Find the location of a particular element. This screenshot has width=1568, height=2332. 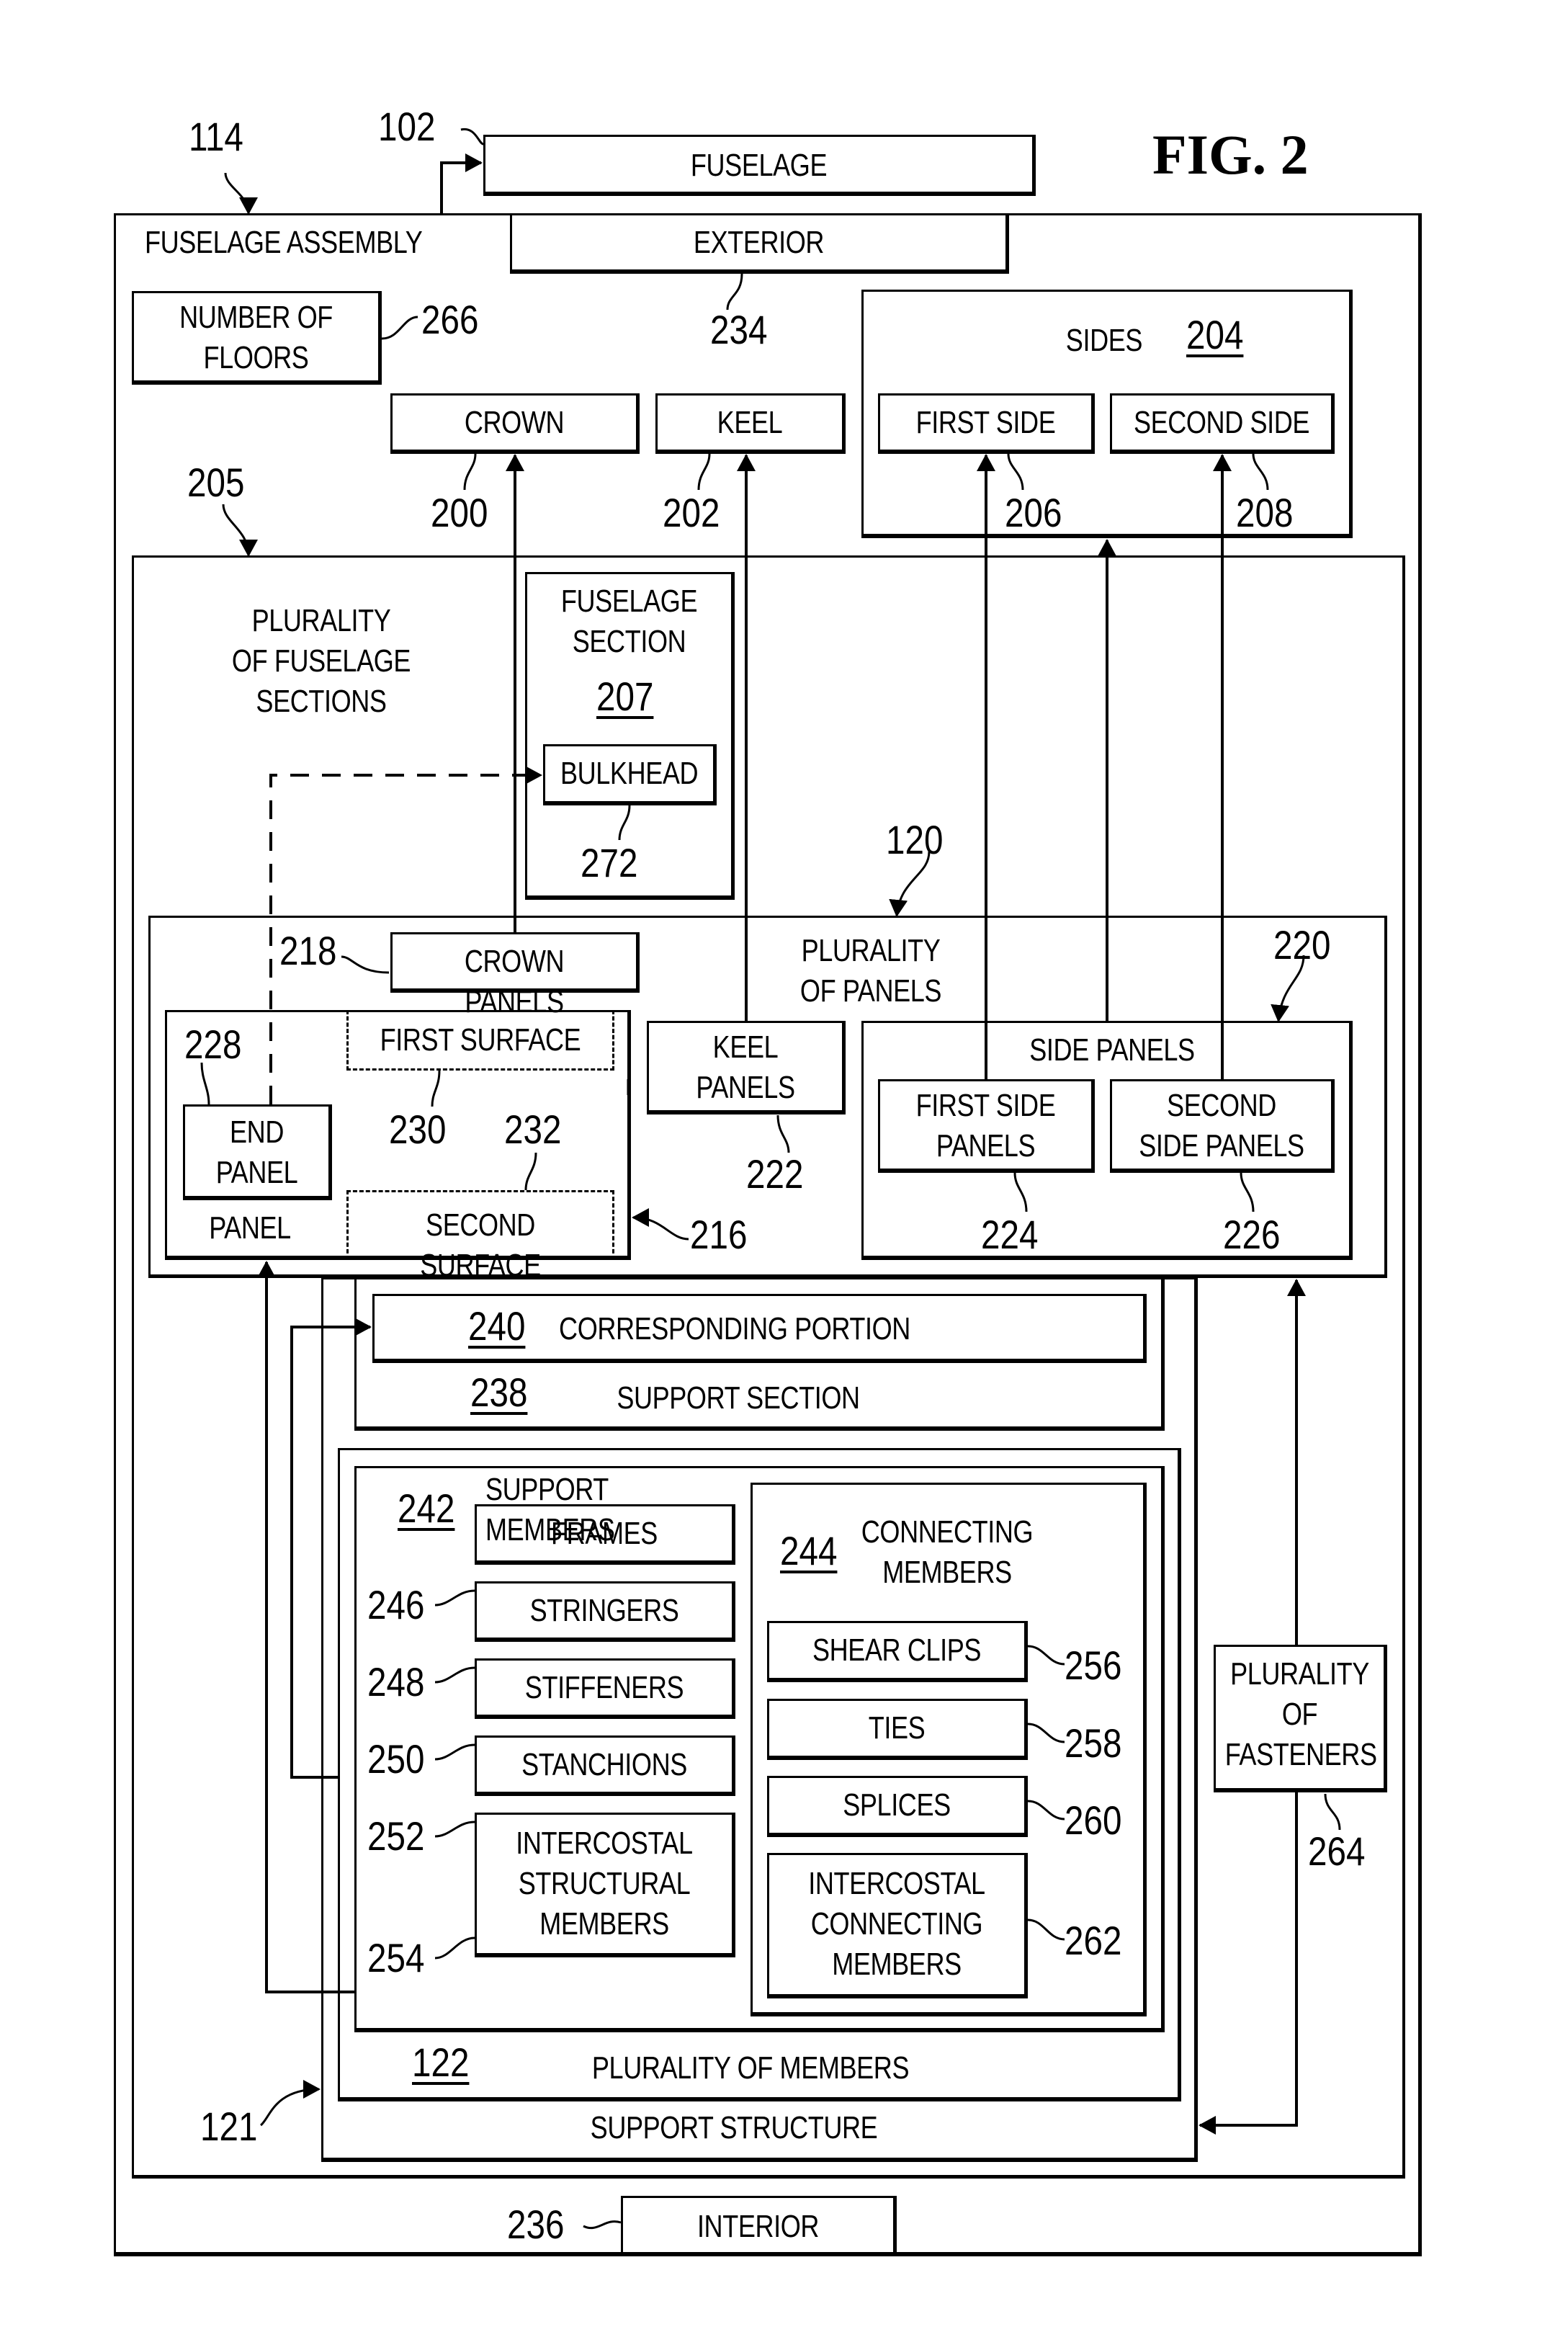

exterior-label: EXTERIOR is located at coordinates (759, 243).